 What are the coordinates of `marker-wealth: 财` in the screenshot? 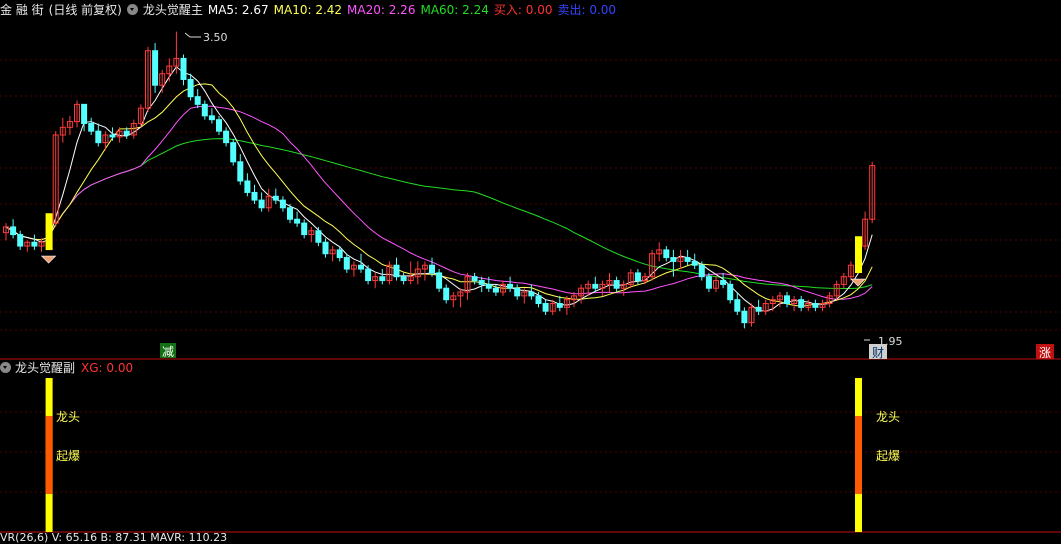 It's located at (878, 352).